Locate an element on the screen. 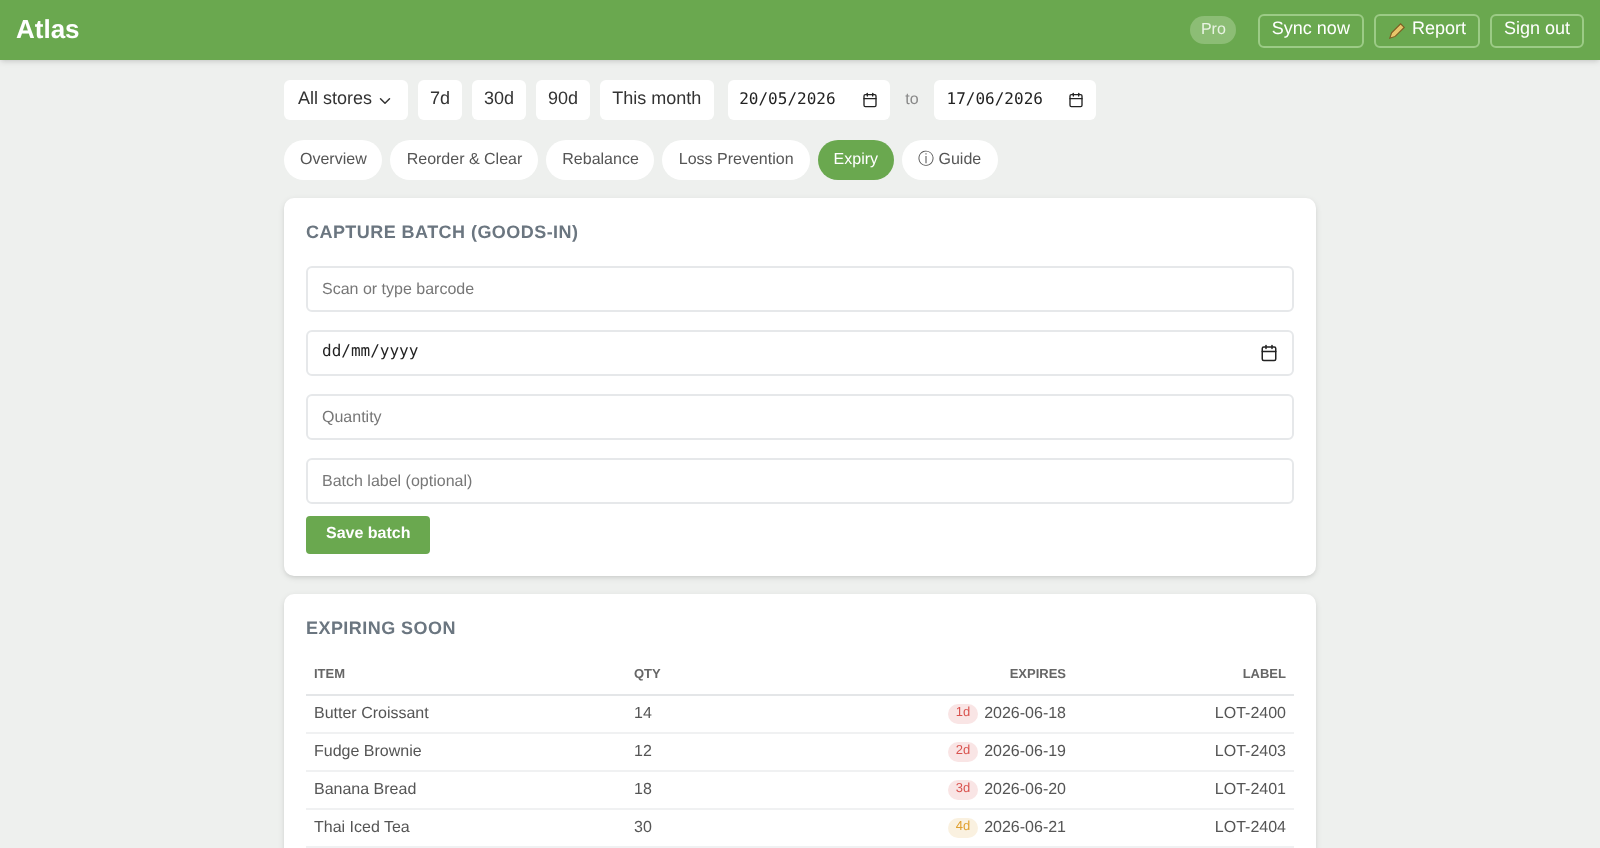  table-cell: Fudge Brownie is located at coordinates (466, 752).